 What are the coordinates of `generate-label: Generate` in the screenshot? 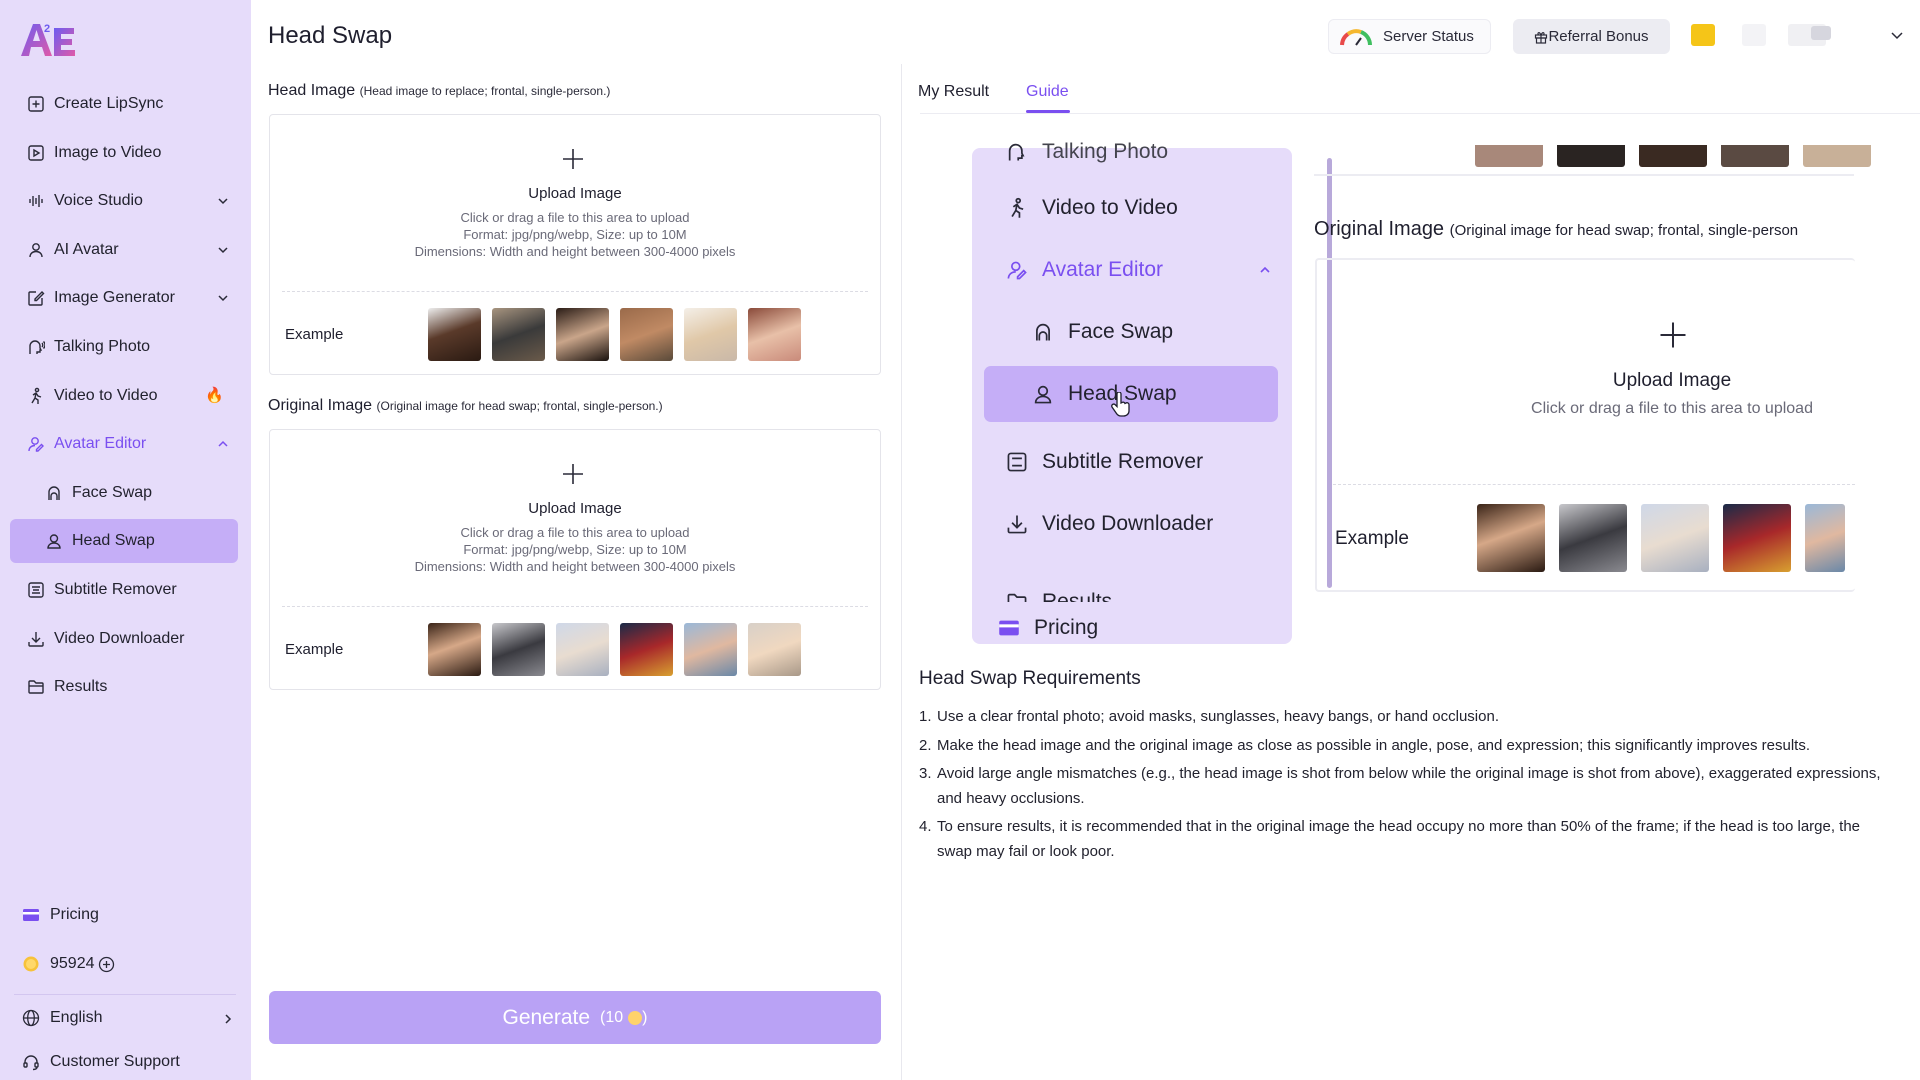 It's located at (546, 1017).